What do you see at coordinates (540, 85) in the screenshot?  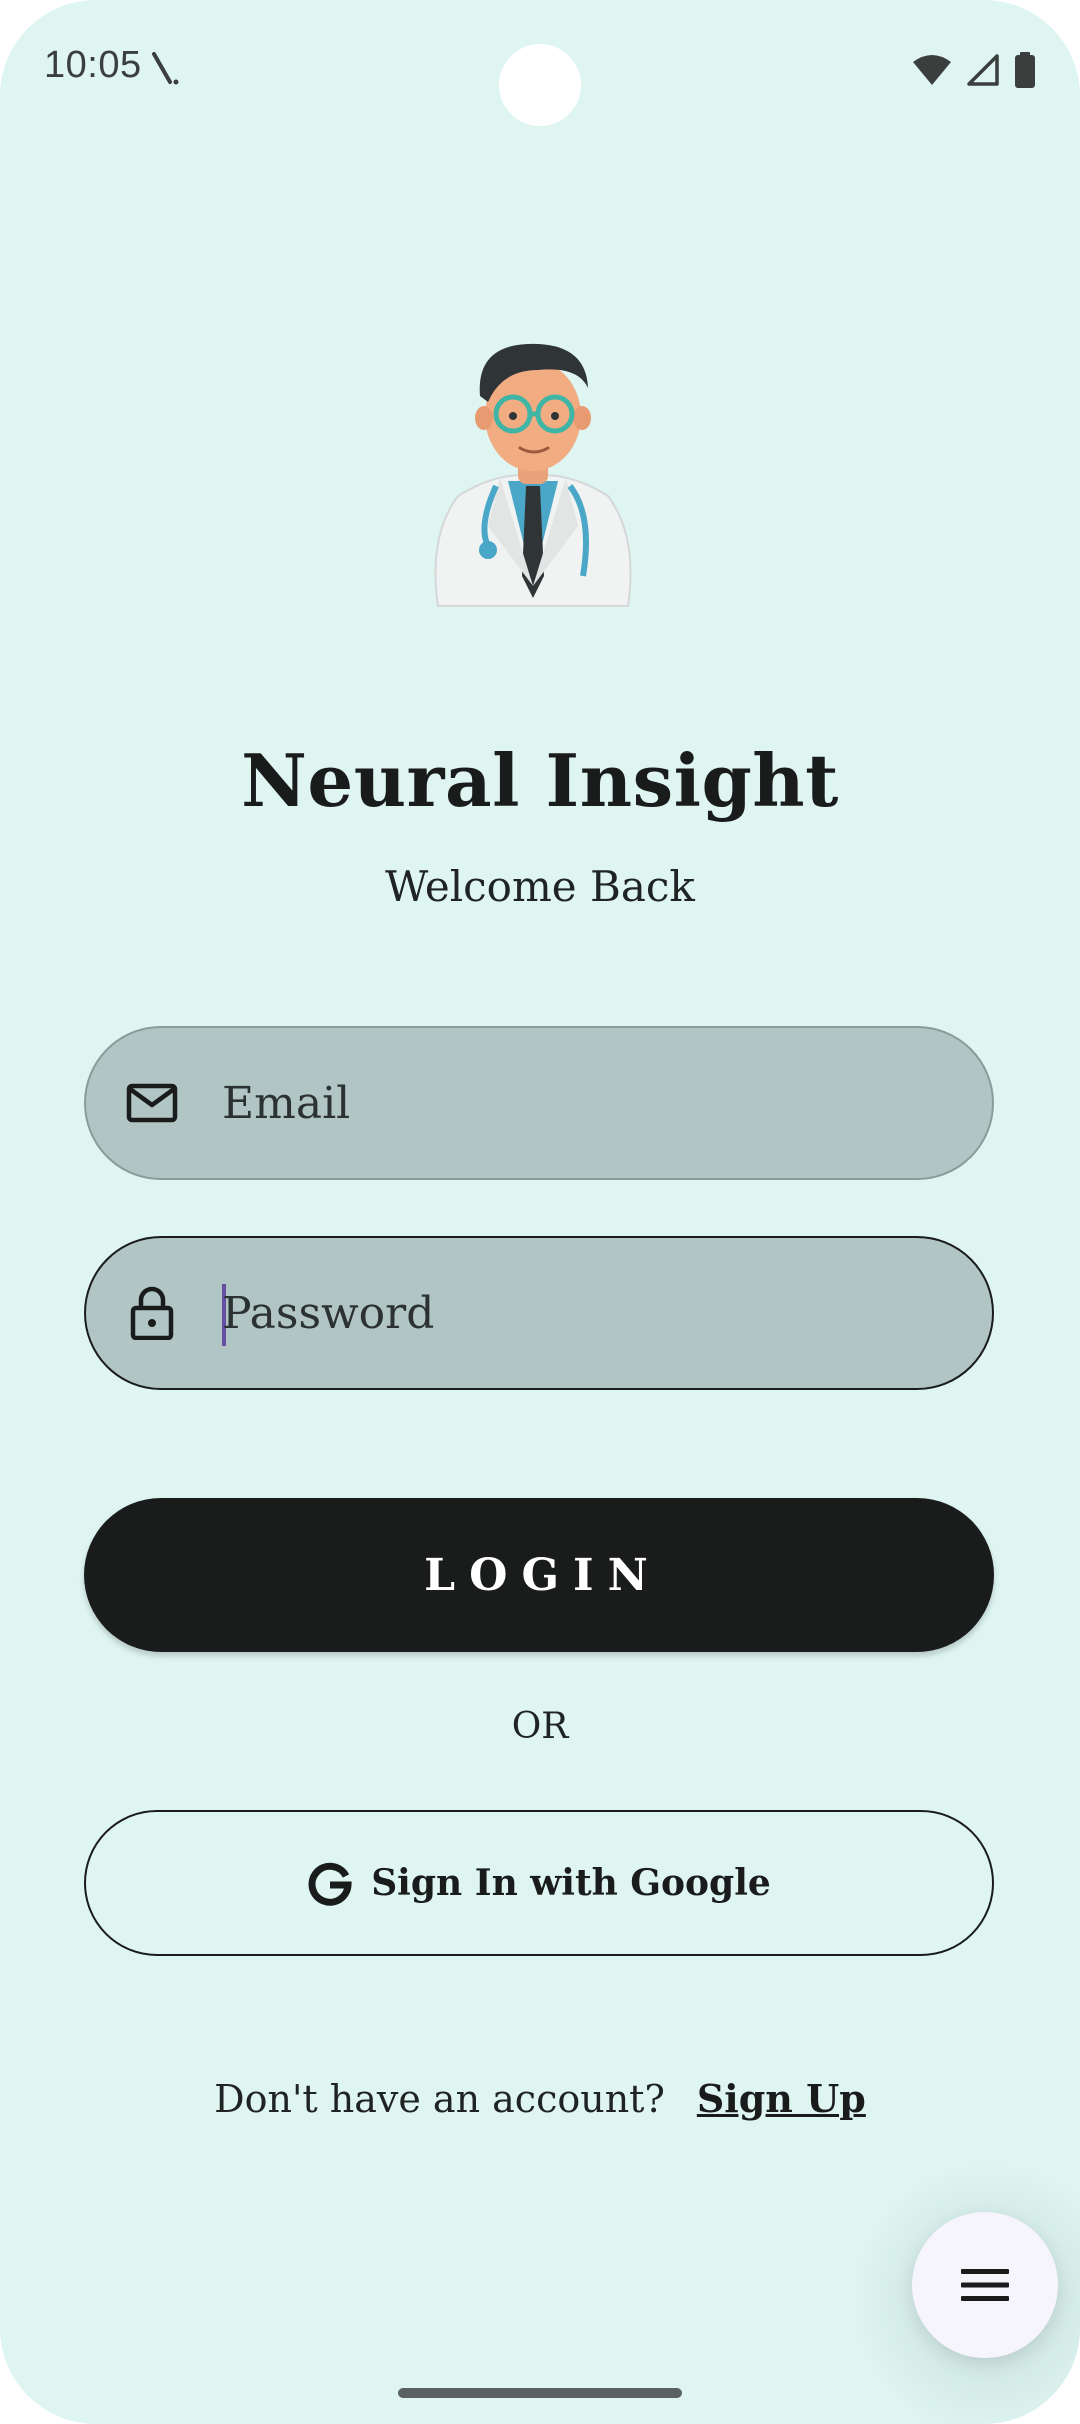 I see `camera-cutout` at bounding box center [540, 85].